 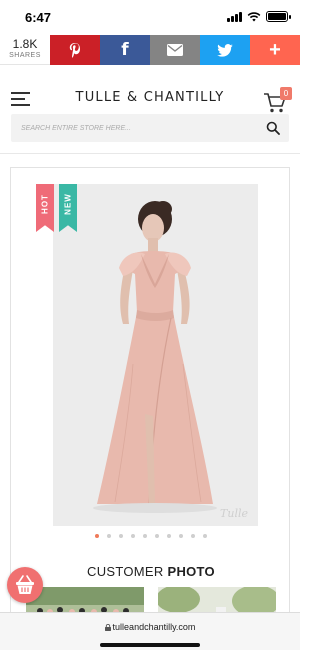 I want to click on email-share-button, so click(x=175, y=50).